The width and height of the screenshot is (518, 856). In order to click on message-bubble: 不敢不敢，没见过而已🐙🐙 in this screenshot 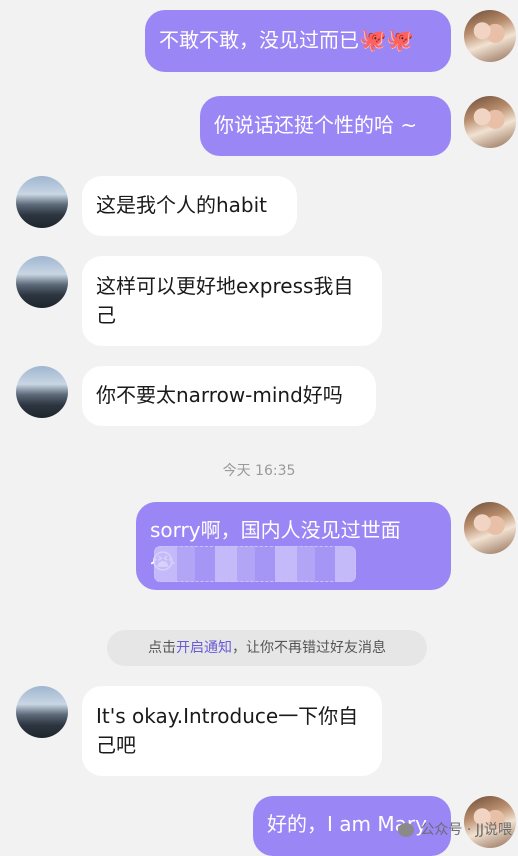, I will do `click(298, 41)`.